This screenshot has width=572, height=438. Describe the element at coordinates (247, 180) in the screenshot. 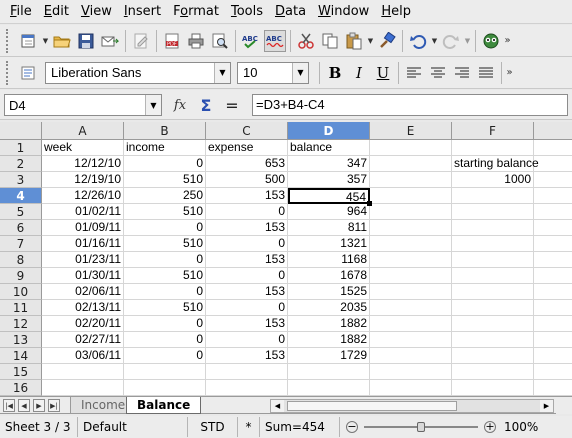

I see `data-cell-expense: 500` at that location.